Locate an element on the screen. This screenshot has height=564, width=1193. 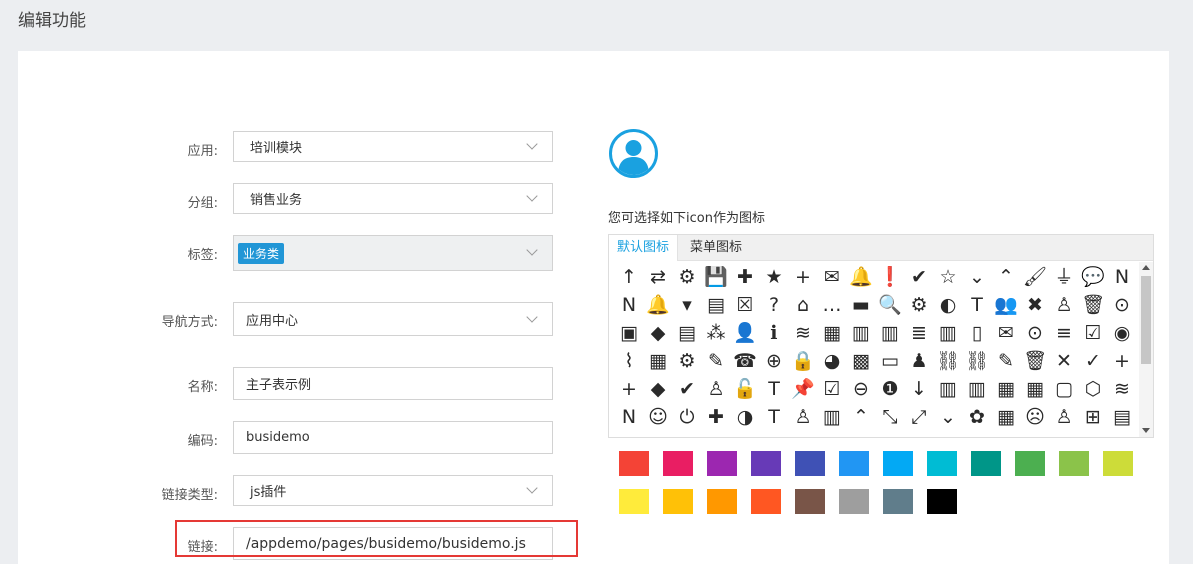
icon-option-icon: 💬 is located at coordinates (1093, 277).